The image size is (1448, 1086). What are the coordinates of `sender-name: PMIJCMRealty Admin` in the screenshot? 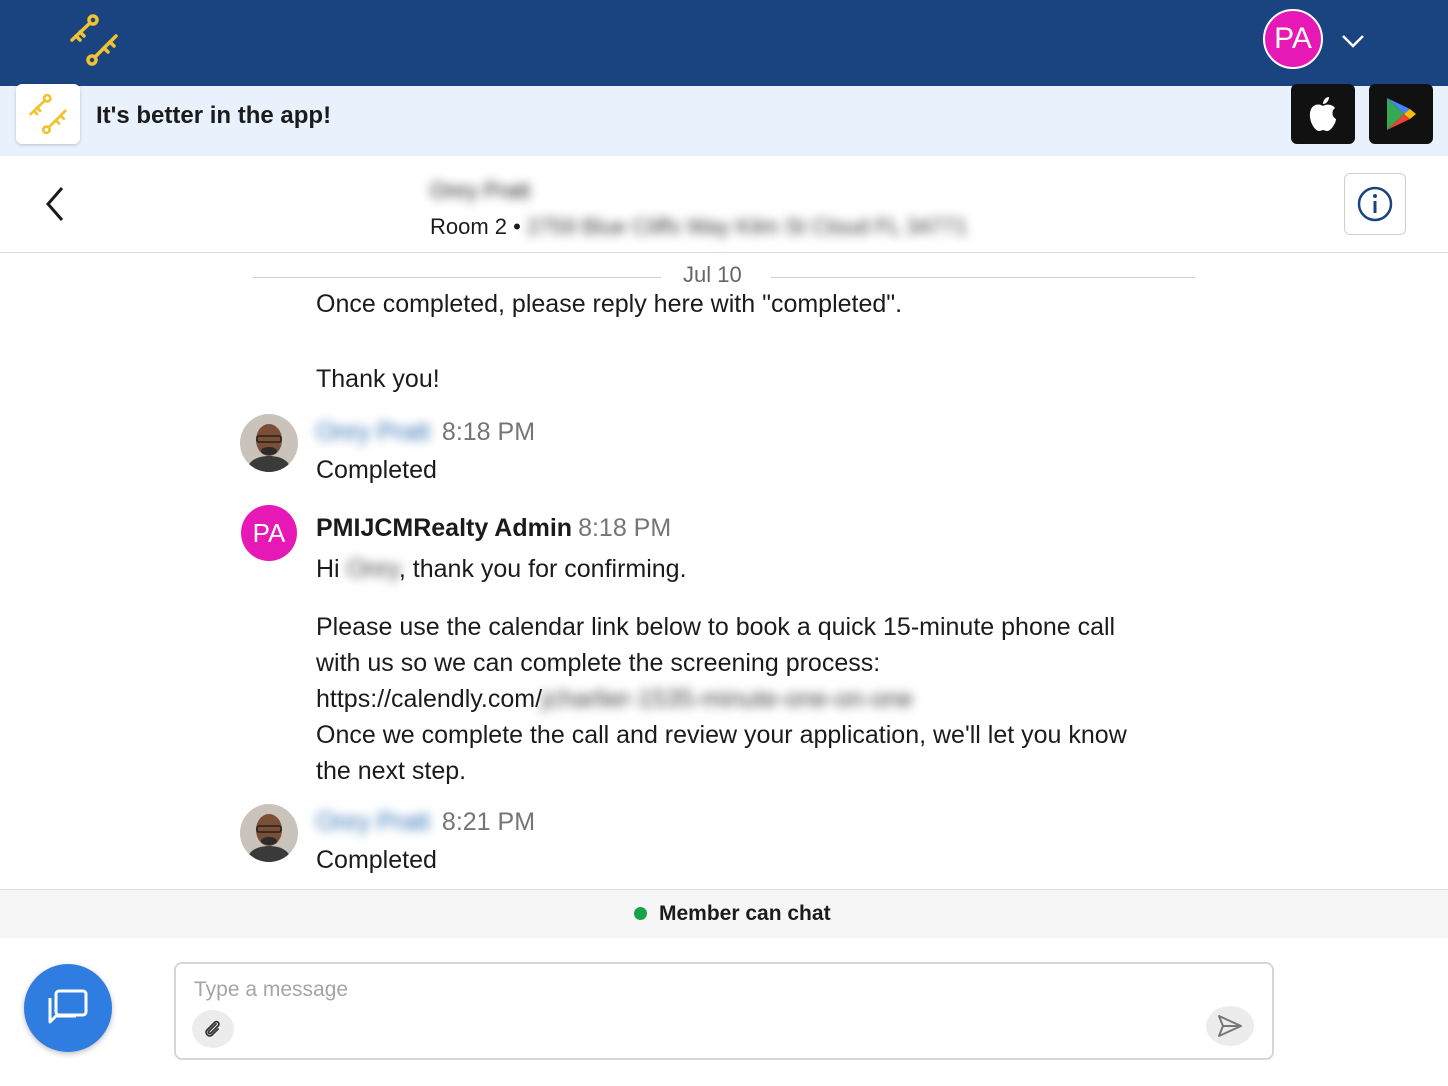 It's located at (444, 528).